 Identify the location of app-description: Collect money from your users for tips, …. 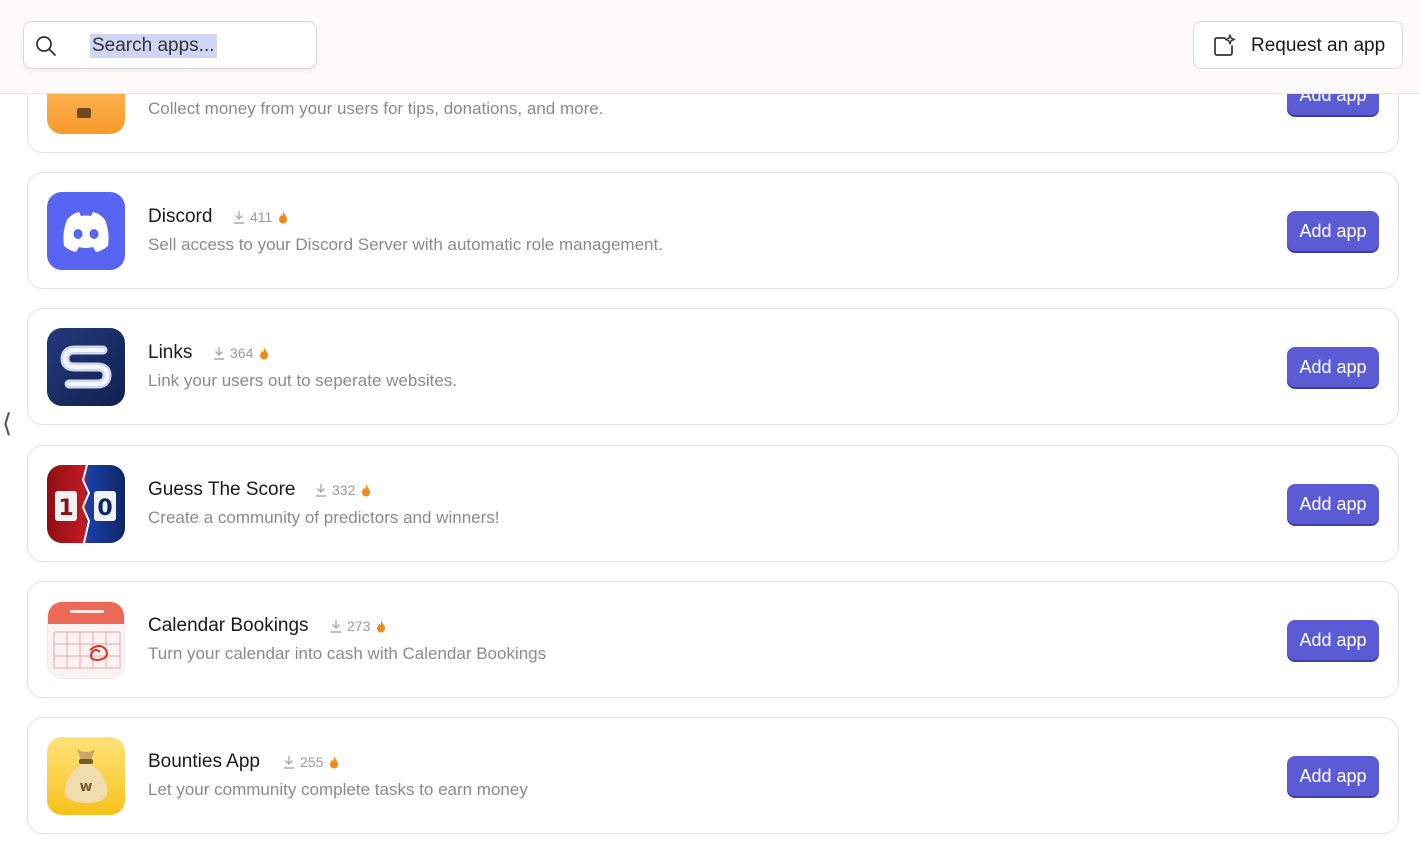
(376, 108).